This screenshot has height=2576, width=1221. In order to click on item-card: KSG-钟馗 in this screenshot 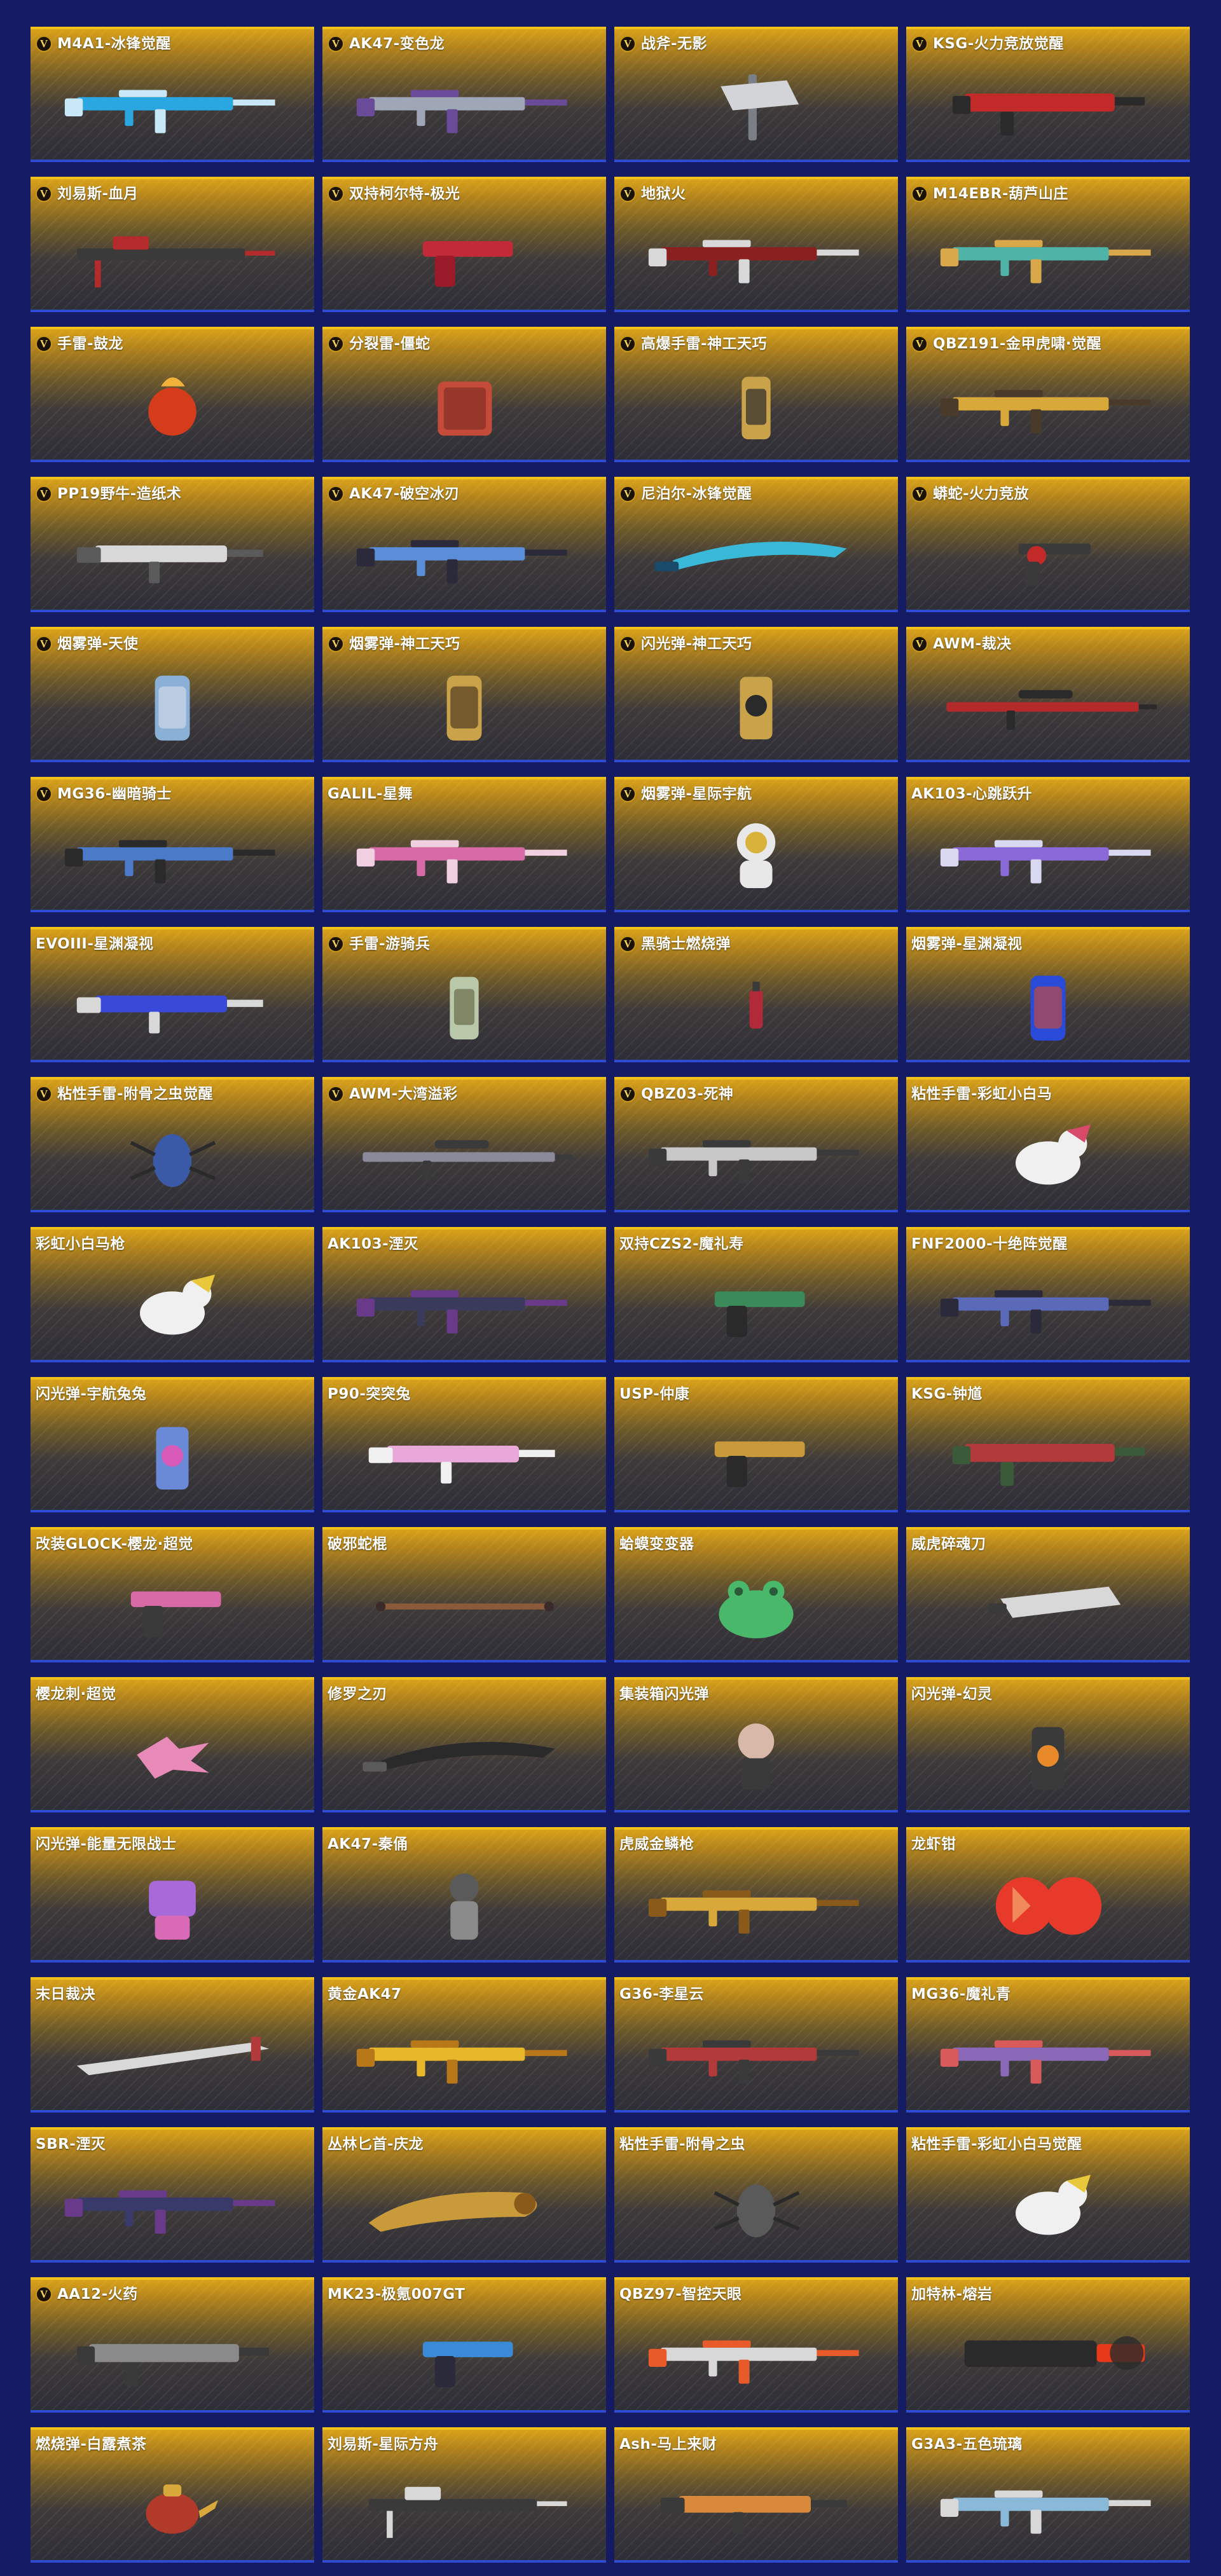, I will do `click(1048, 1445)`.